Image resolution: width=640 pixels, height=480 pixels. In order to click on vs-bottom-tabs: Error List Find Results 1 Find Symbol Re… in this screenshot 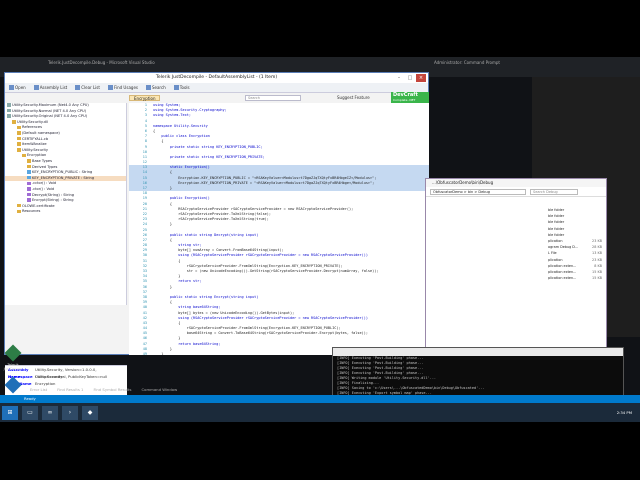, I will do `click(103, 389)`.